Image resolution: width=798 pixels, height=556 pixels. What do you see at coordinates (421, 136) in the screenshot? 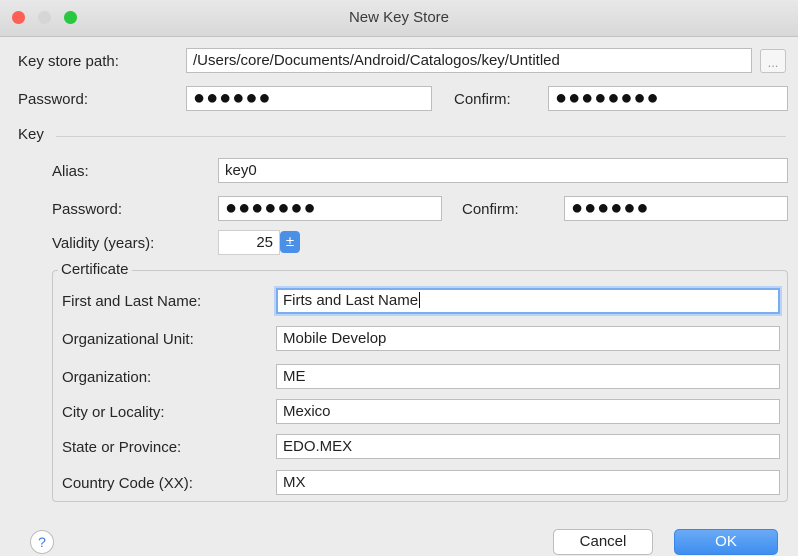
I see `key-section-divider` at bounding box center [421, 136].